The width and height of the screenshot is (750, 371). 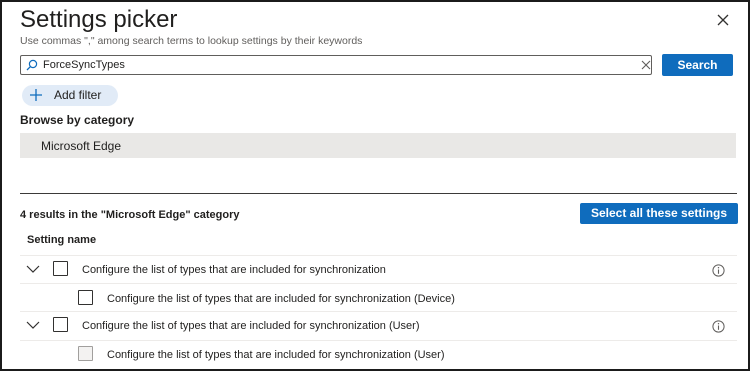 What do you see at coordinates (85, 353) in the screenshot?
I see `setting-checkbox-disabled` at bounding box center [85, 353].